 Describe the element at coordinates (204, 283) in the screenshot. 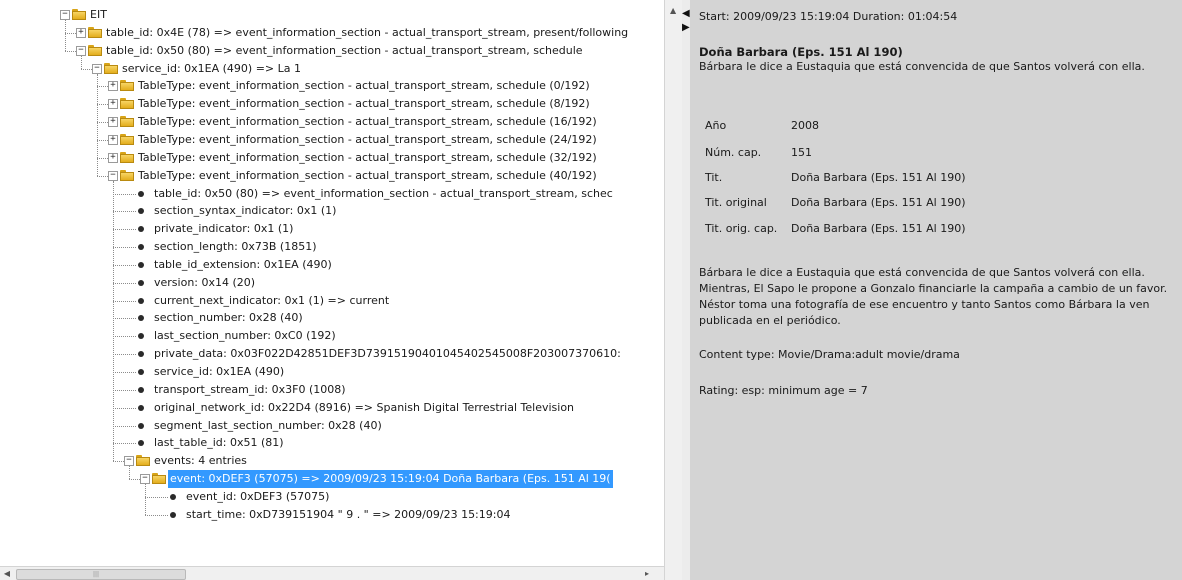

I see `tree-node-label: version: 0x14 (20)` at that location.